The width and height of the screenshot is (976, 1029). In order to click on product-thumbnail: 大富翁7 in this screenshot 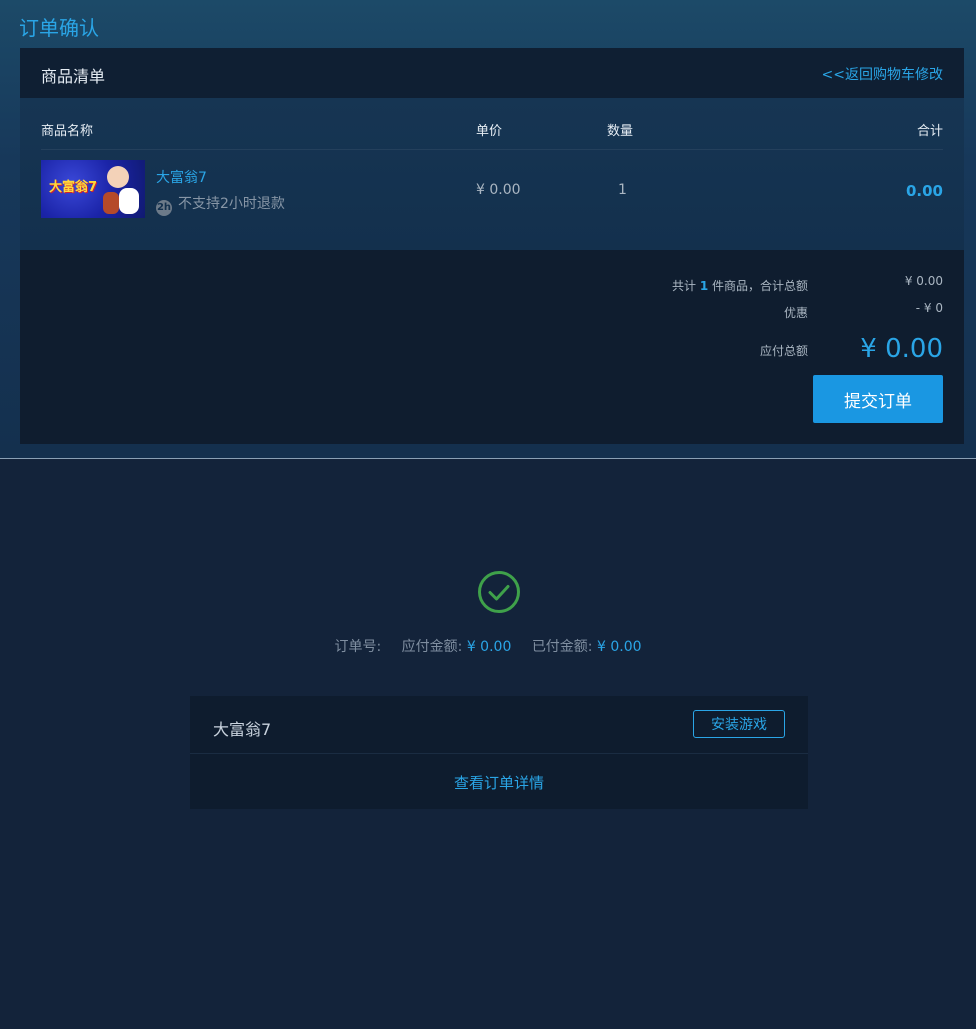, I will do `click(93, 189)`.